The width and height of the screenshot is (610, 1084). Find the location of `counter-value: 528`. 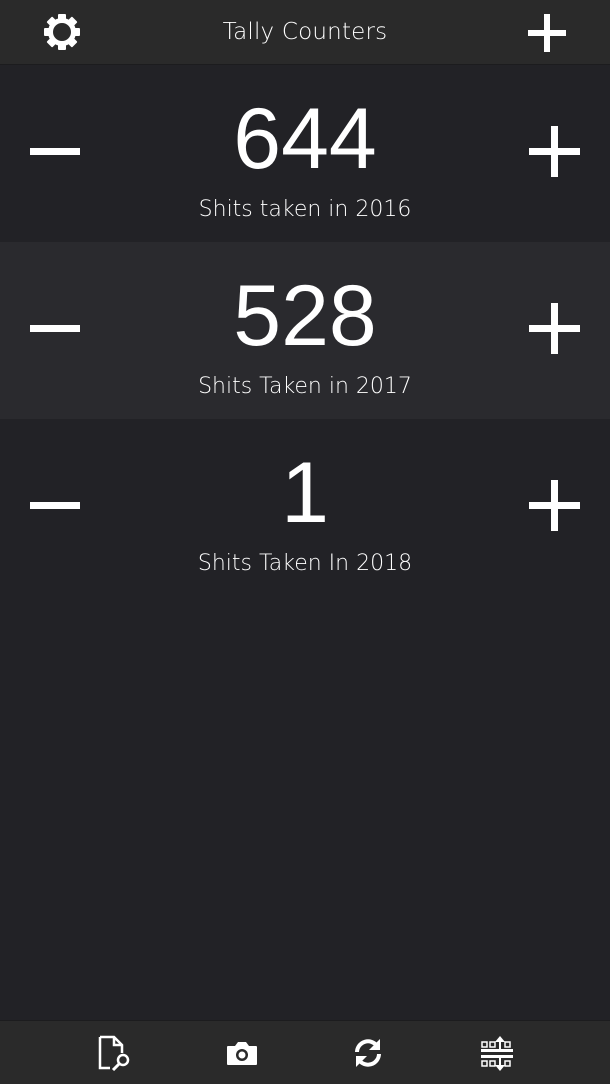

counter-value: 528 is located at coordinates (305, 316).